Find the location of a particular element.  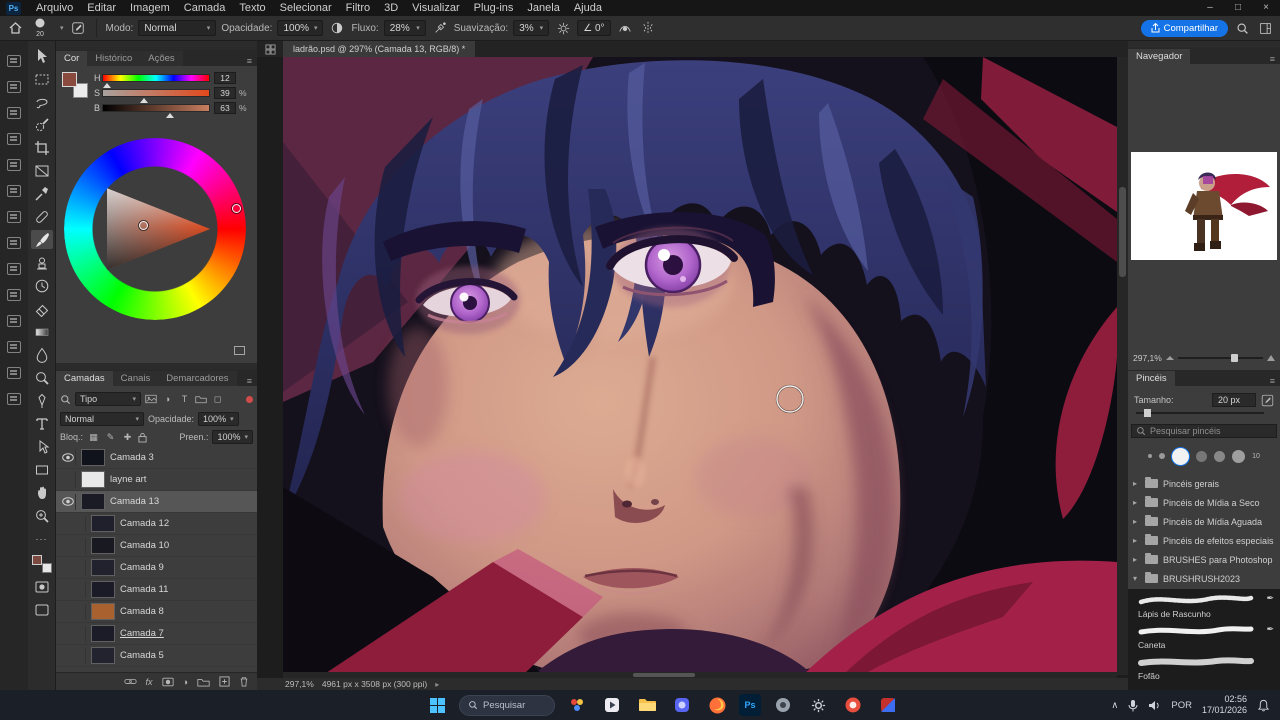

layer-name: Camada 13 is located at coordinates (134, 501).